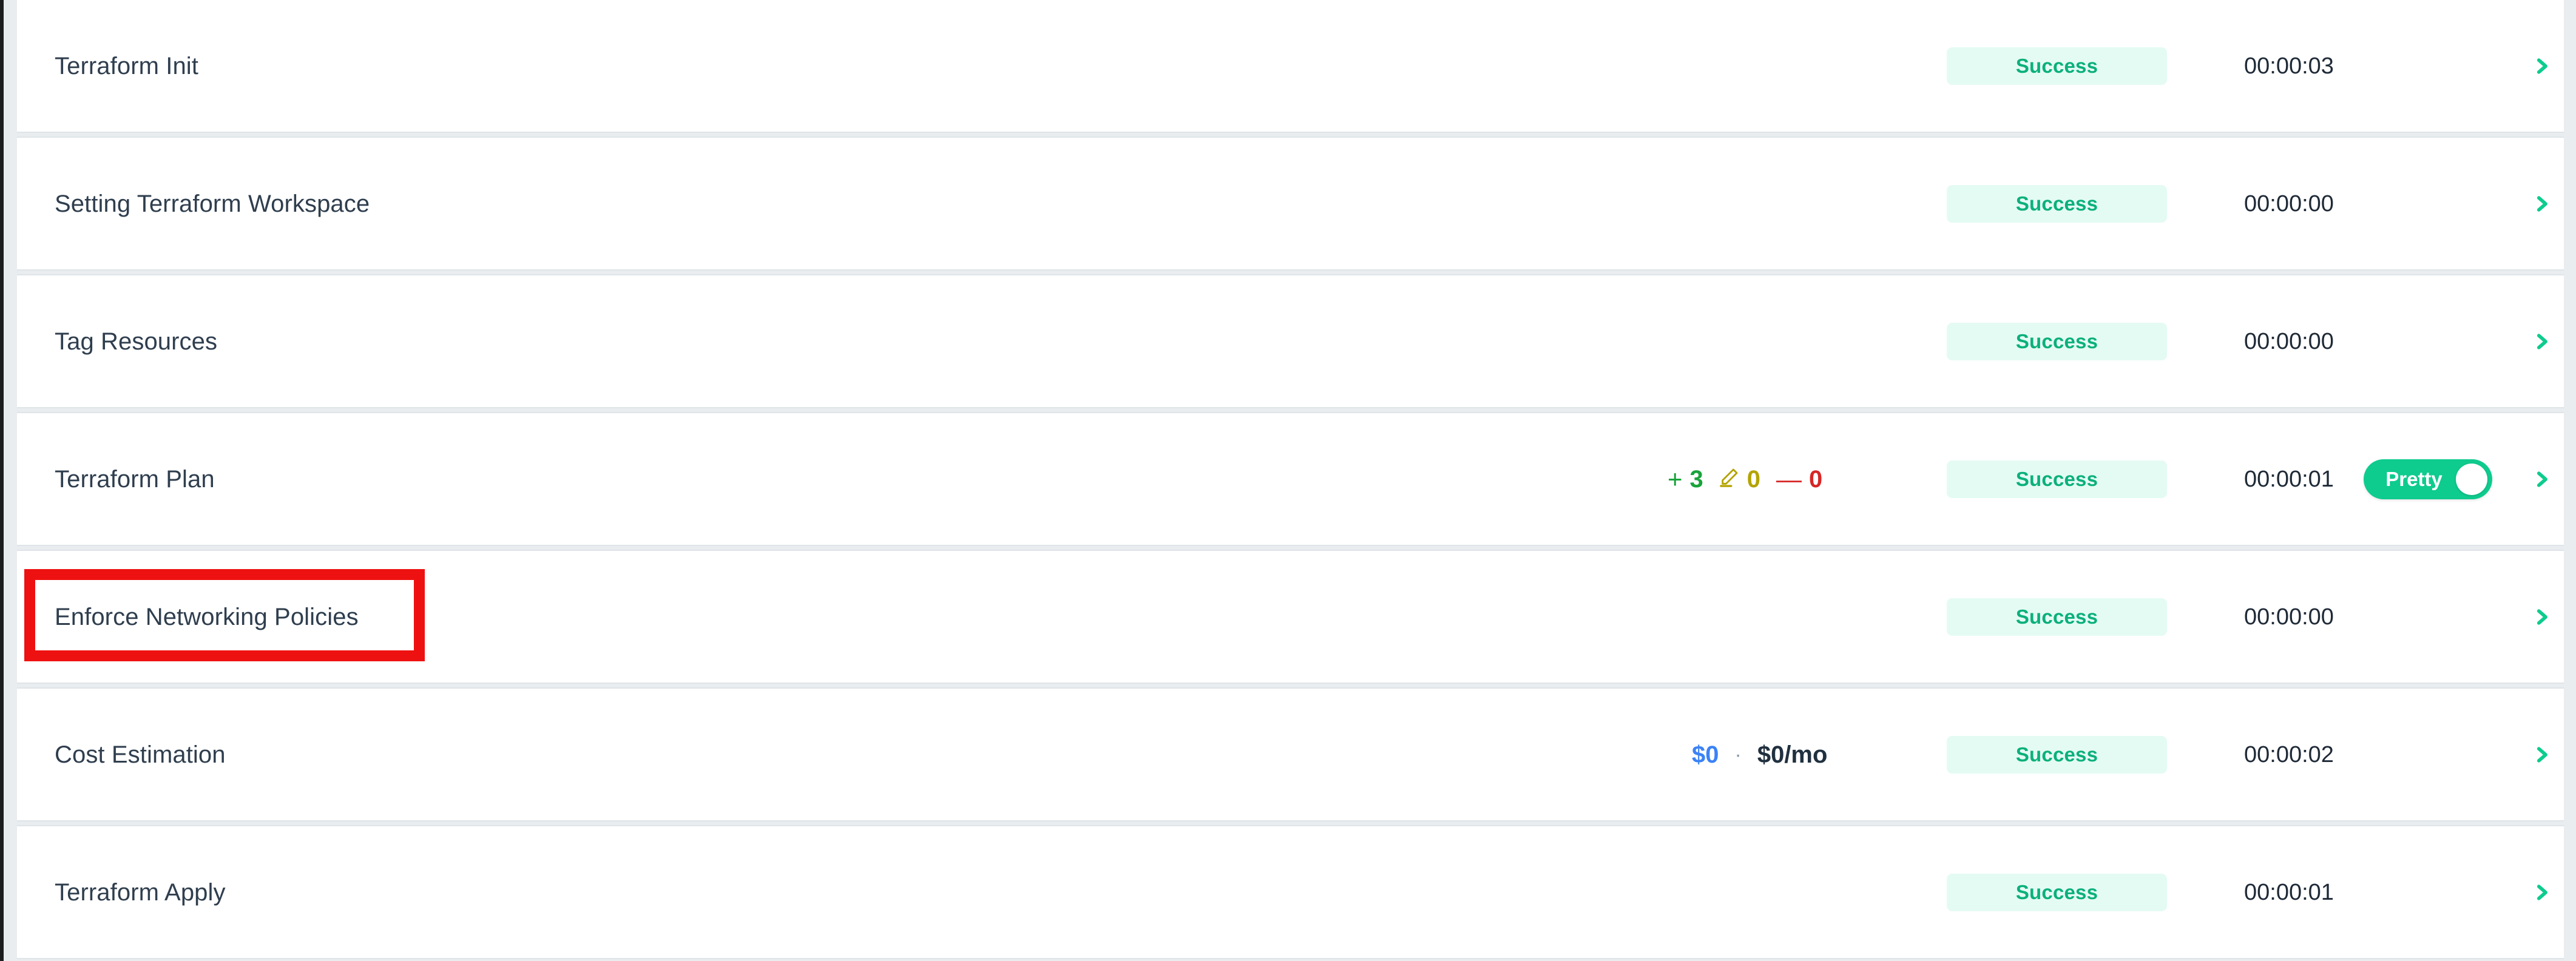 This screenshot has height=961, width=2576. I want to click on step-row: Tag Resources Success 00:00:00, so click(1290, 341).